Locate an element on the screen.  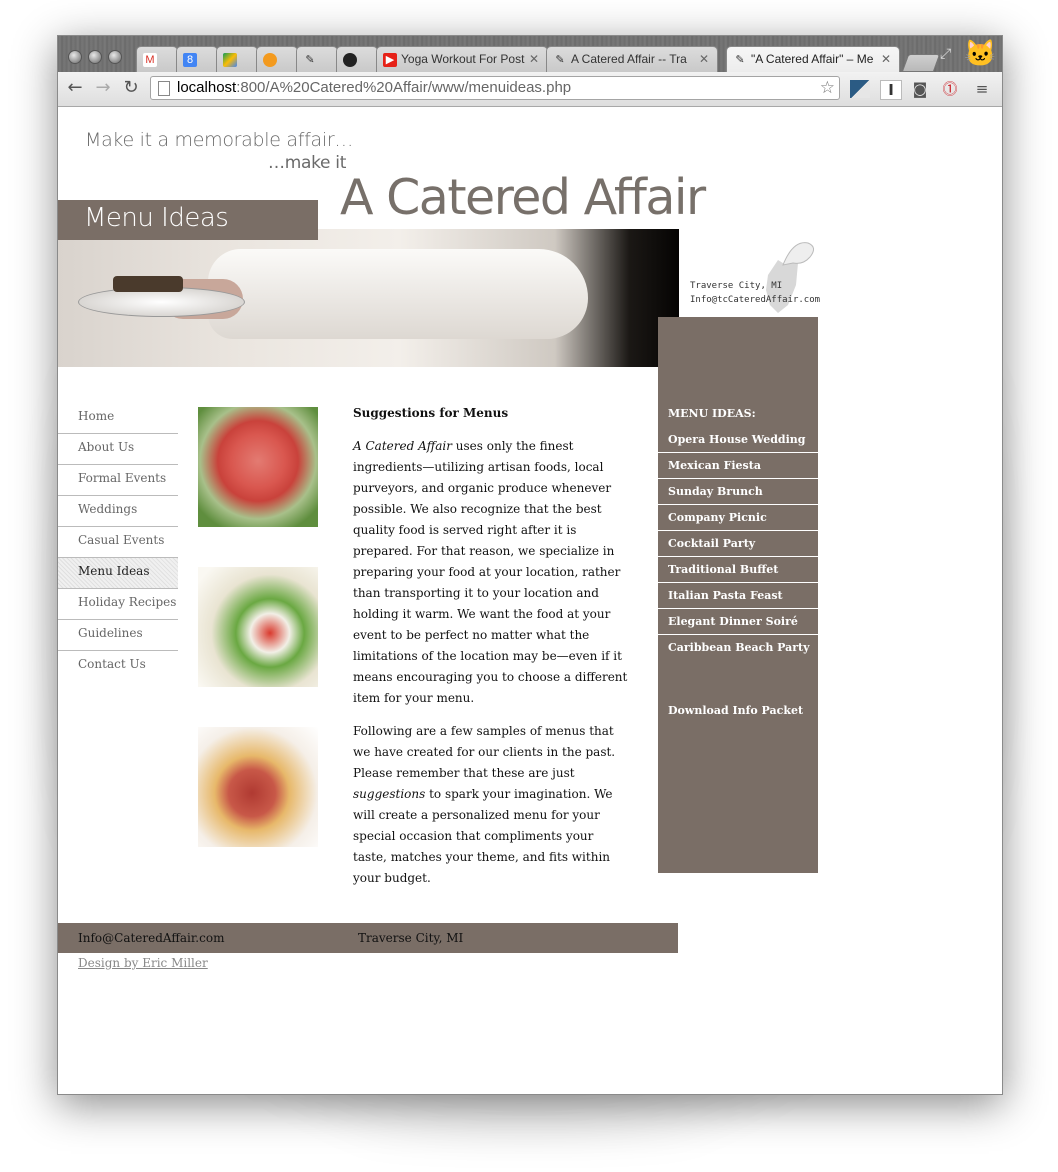
caprese-salad-image is located at coordinates (258, 627).